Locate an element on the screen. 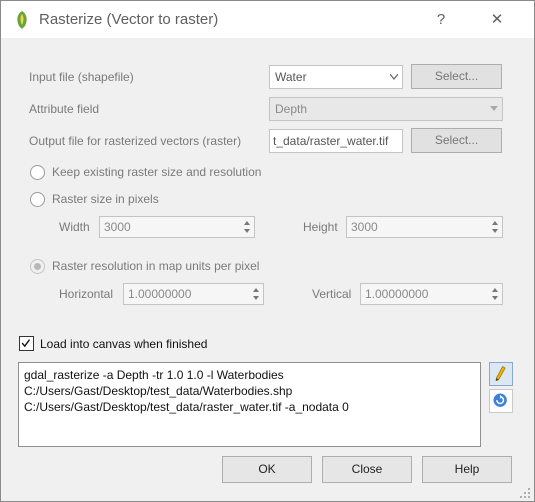 The height and width of the screenshot is (502, 535). width-value: 3000 is located at coordinates (117, 227).